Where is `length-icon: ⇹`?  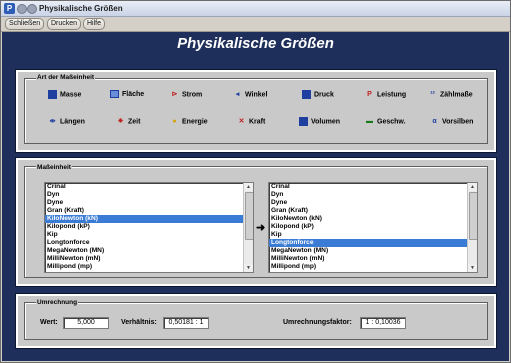
length-icon: ⇹ is located at coordinates (52, 121).